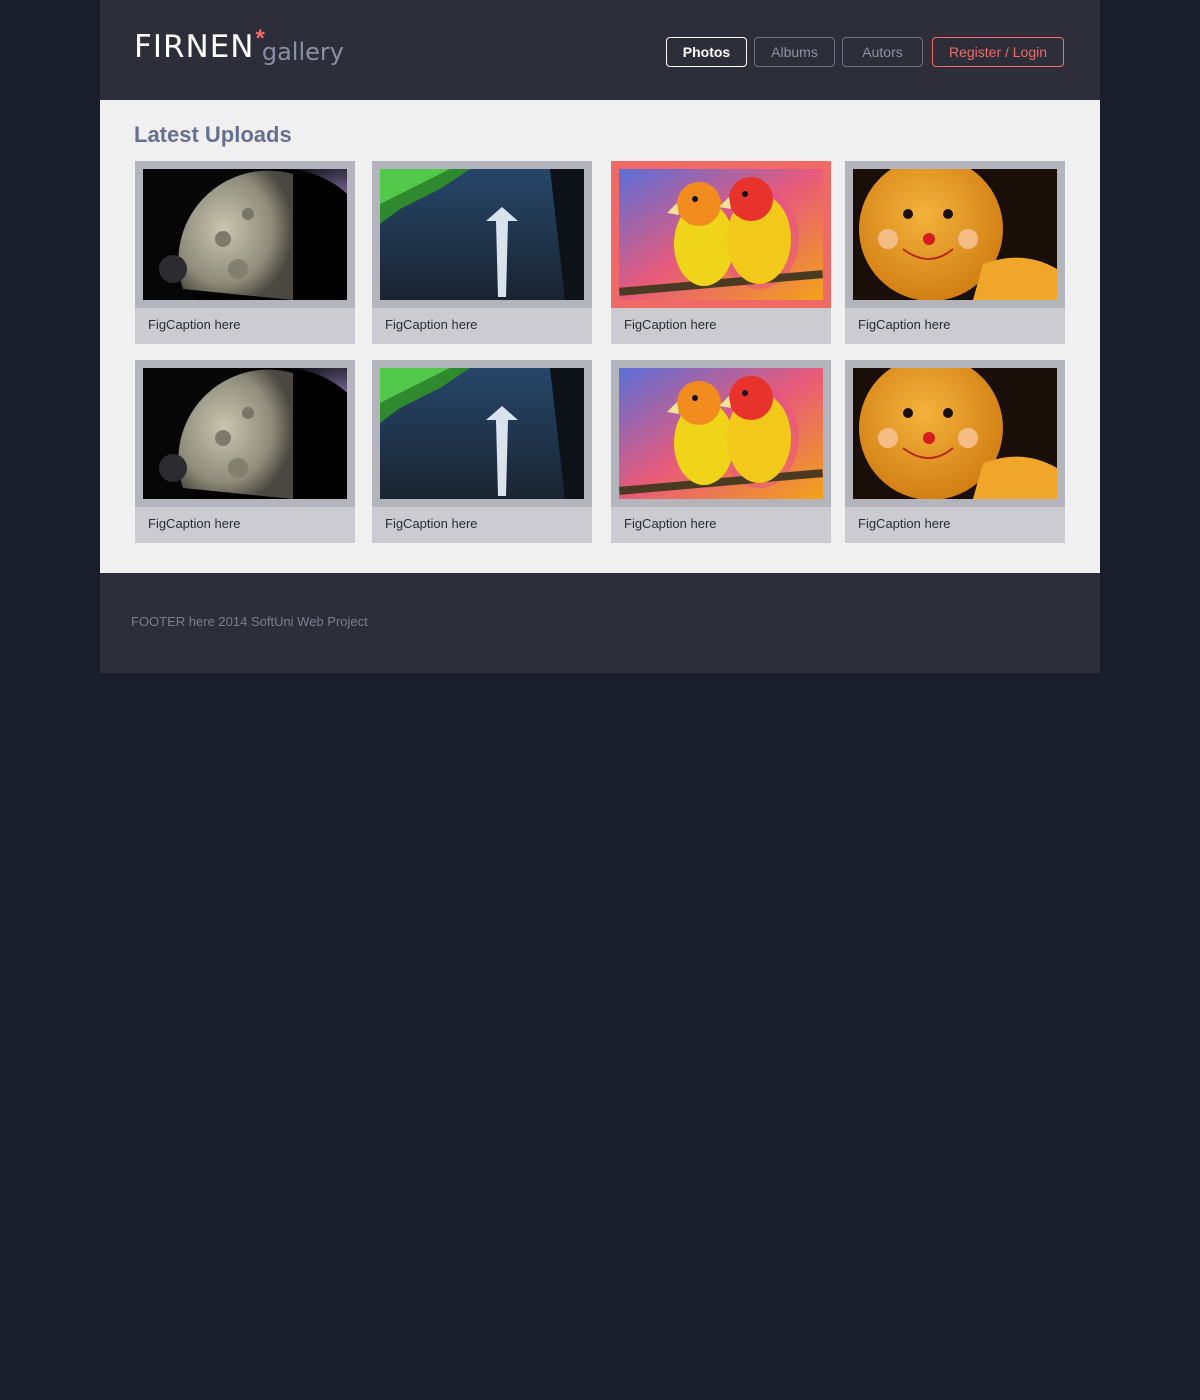 The image size is (1200, 1400). What do you see at coordinates (882, 52) in the screenshot?
I see `nav-autors-button: Autors` at bounding box center [882, 52].